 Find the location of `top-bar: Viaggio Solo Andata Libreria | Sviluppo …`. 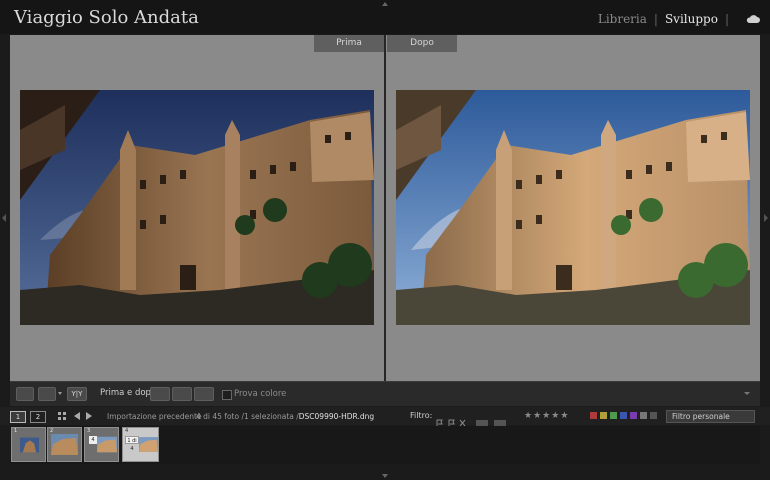

top-bar: Viaggio Solo Andata Libreria | Sviluppo … is located at coordinates (385, 17).